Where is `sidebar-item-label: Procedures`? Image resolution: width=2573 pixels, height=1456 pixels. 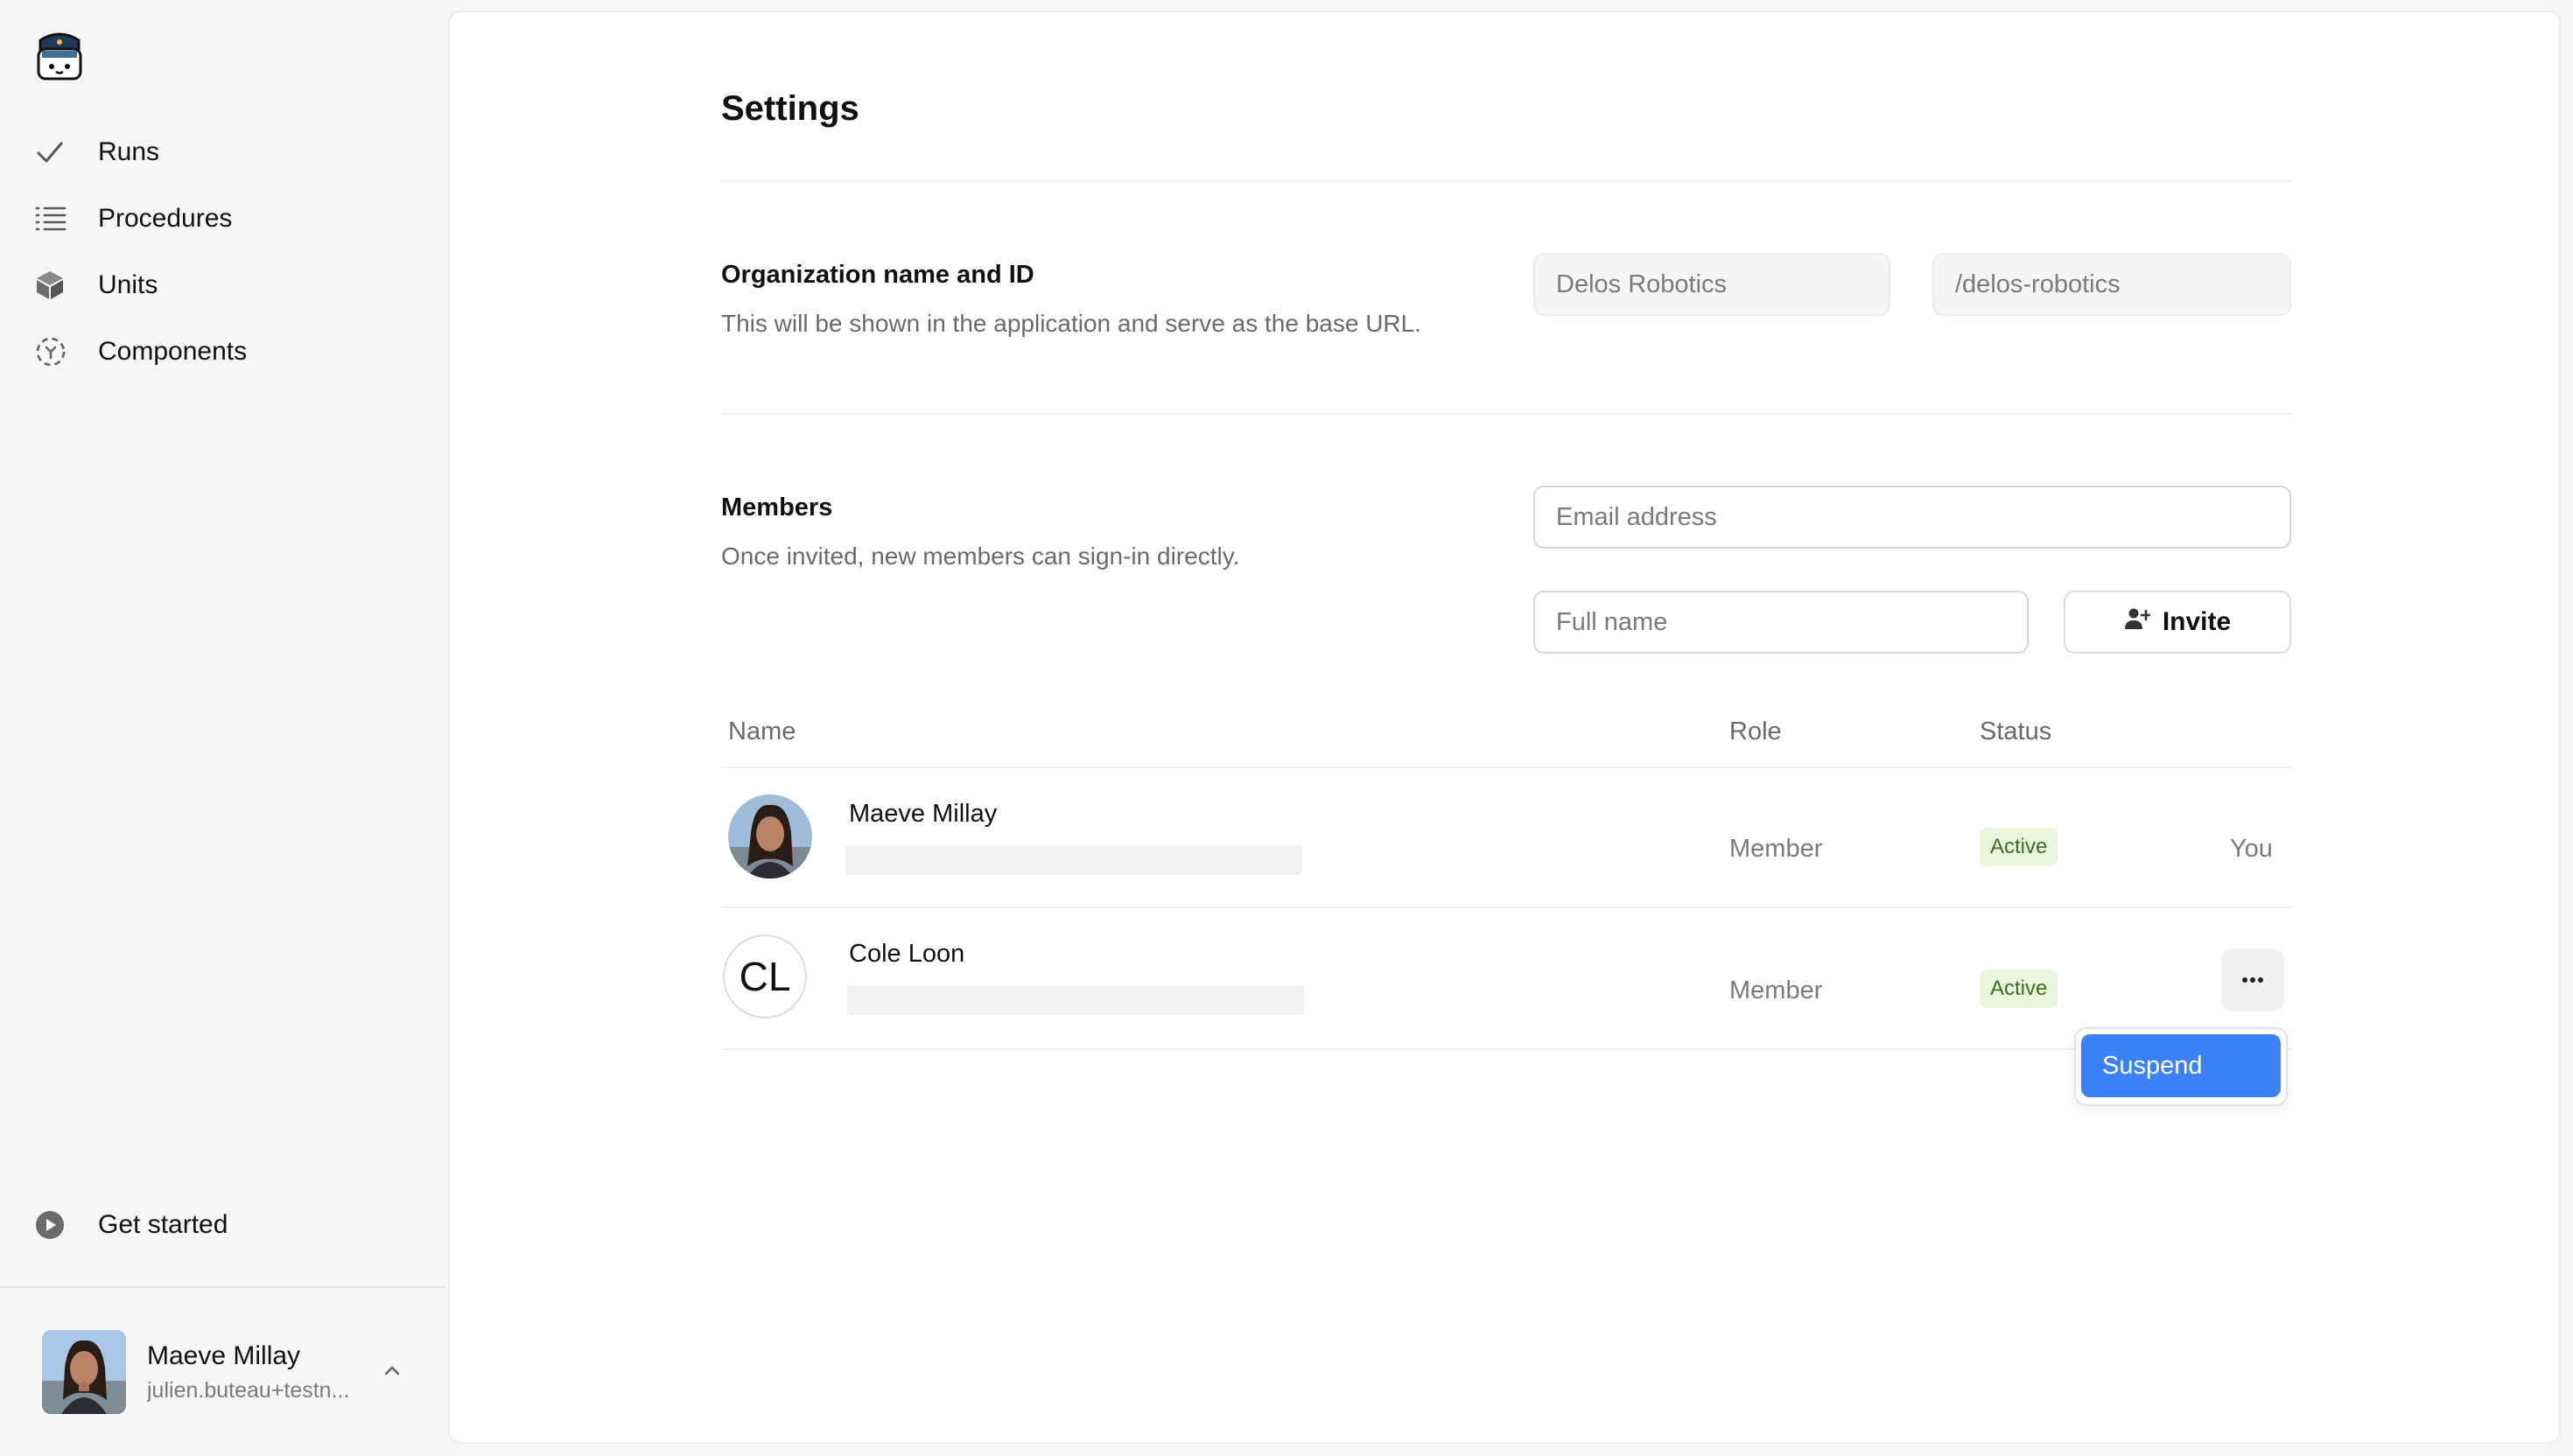
sidebar-item-label: Procedures is located at coordinates (165, 218).